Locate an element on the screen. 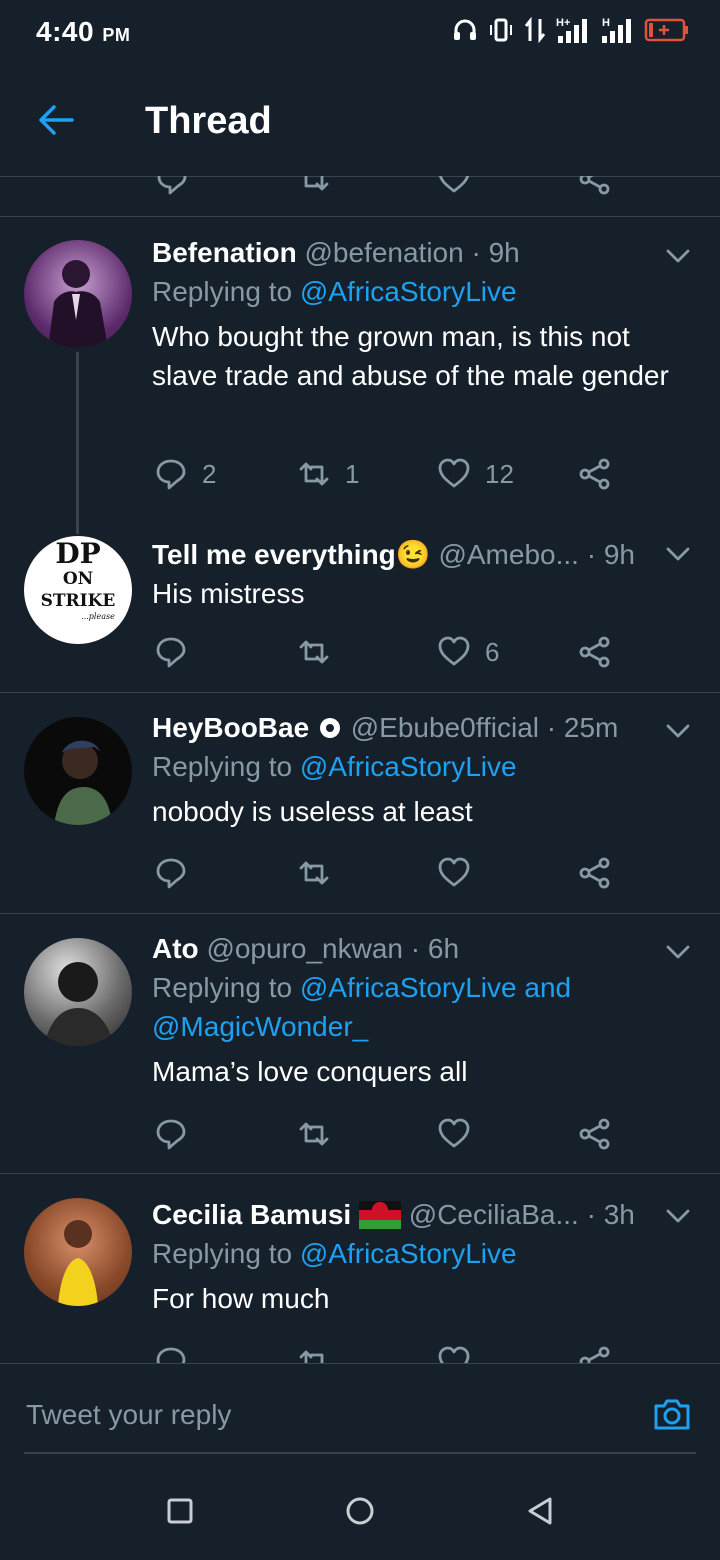  reply-input is located at coordinates (326, 1415).